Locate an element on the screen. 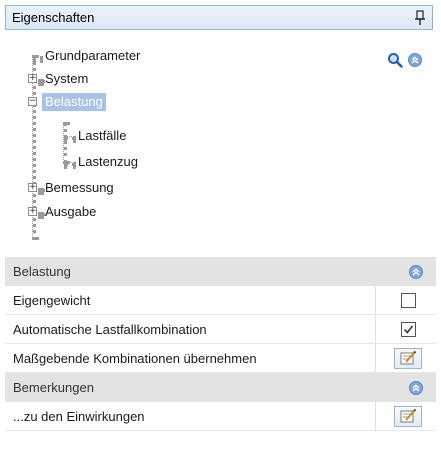 This screenshot has height=469, width=441. pin-icon is located at coordinates (420, 18).